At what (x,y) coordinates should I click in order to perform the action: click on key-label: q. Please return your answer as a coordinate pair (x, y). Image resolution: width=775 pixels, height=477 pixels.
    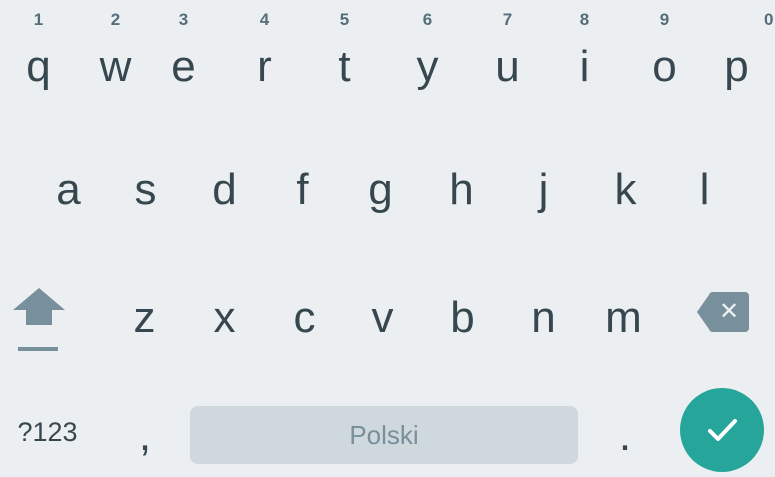
    Looking at the image, I should click on (38, 66).